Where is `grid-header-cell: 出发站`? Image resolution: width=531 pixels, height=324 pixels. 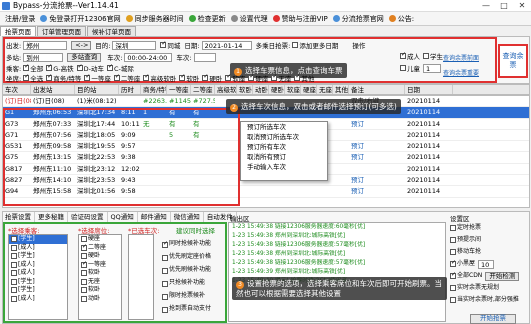
grid-header-cell: 出发站 is located at coordinates (53, 89).